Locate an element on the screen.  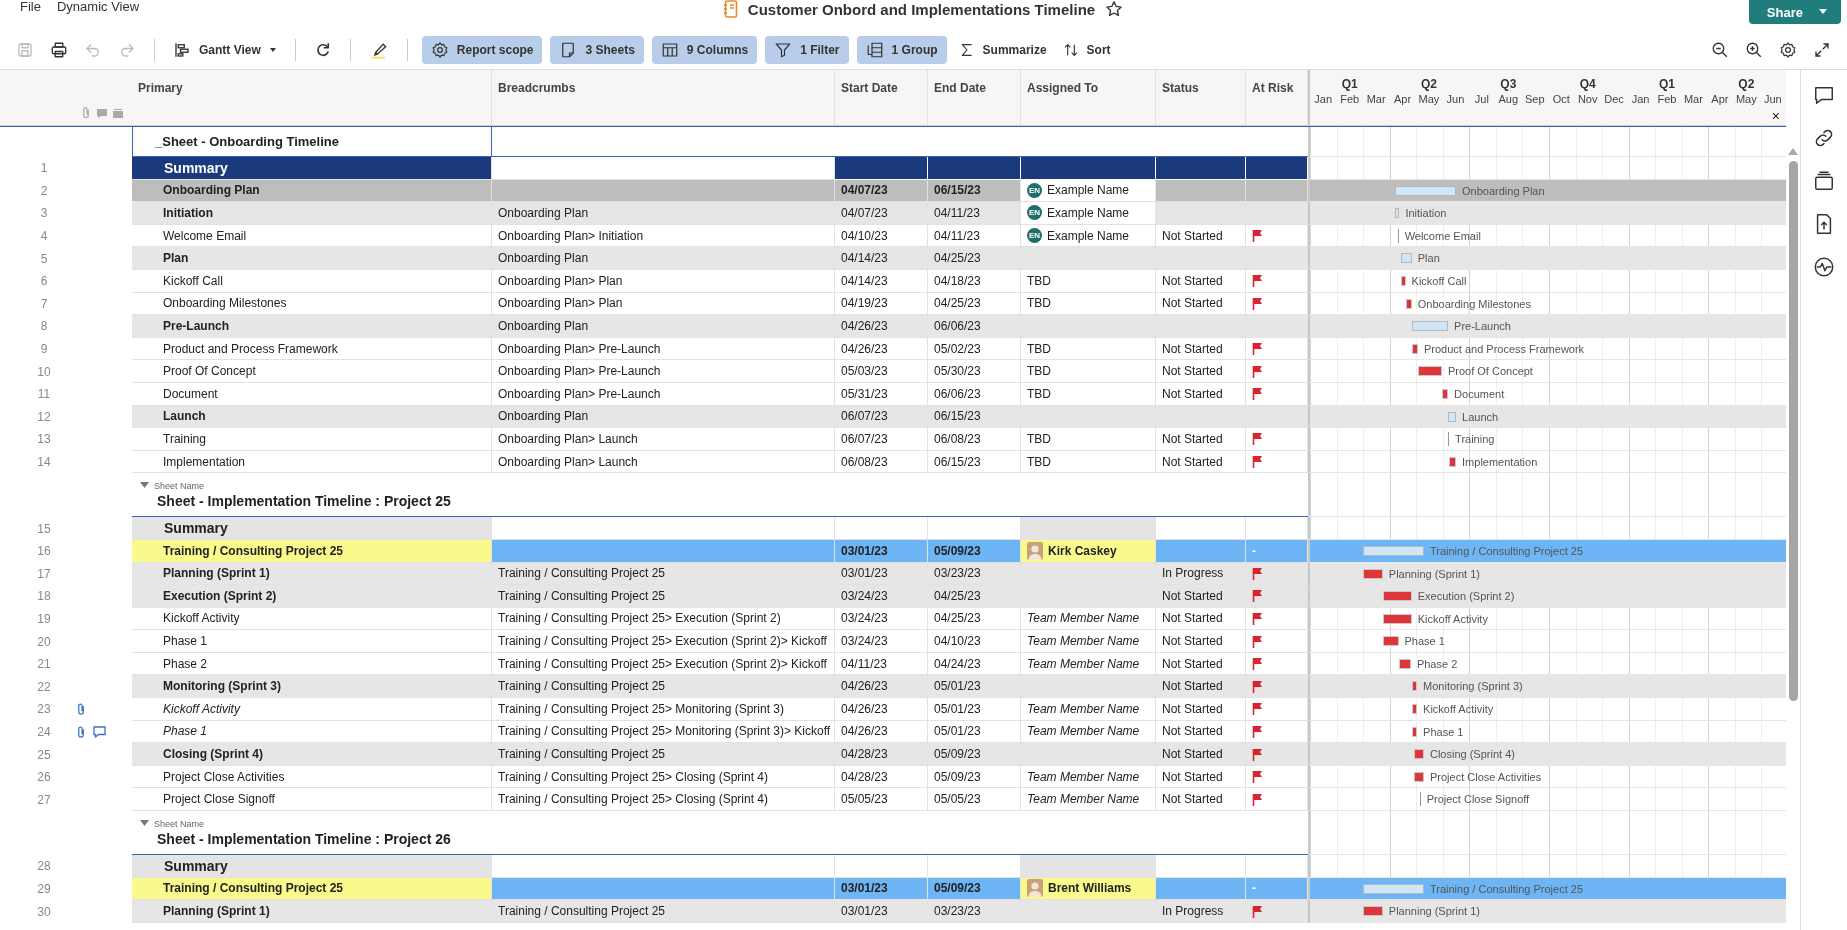
gantt-bar-label: Monitoring (Sprint 3) is located at coordinates (1473, 686).